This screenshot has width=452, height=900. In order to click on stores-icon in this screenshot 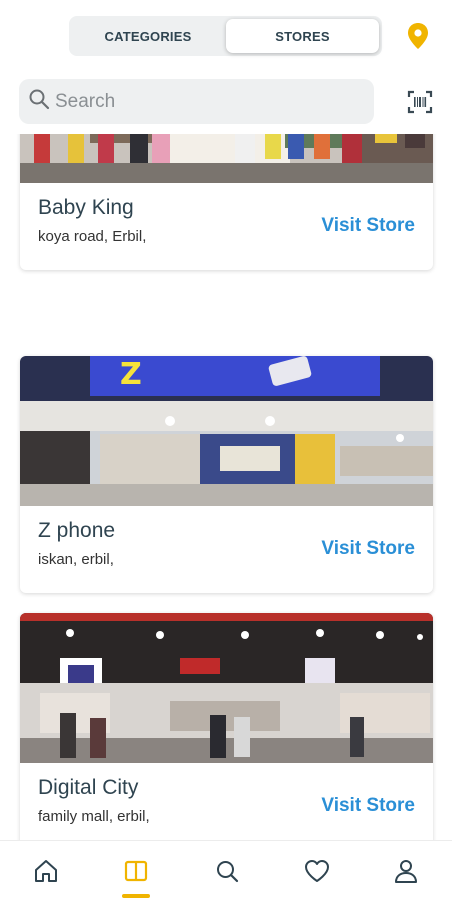, I will do `click(136, 871)`.